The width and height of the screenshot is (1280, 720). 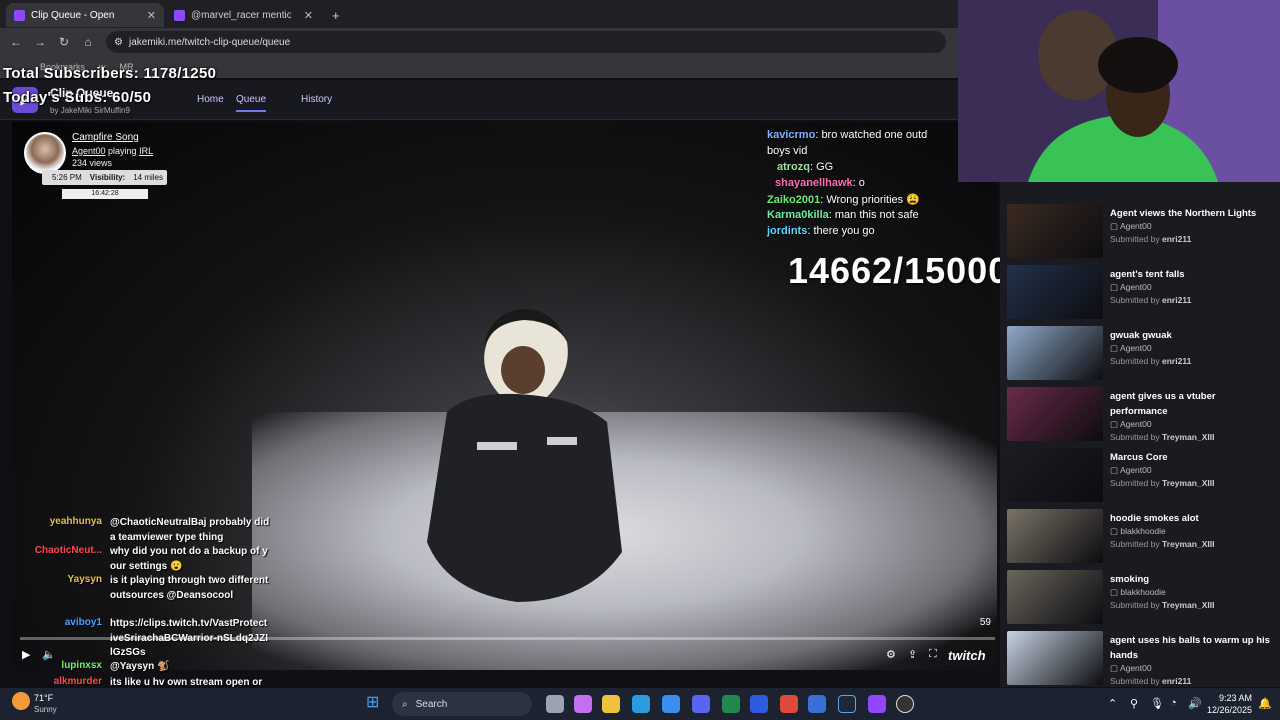 I want to click on nav-home: Home, so click(x=210, y=99).